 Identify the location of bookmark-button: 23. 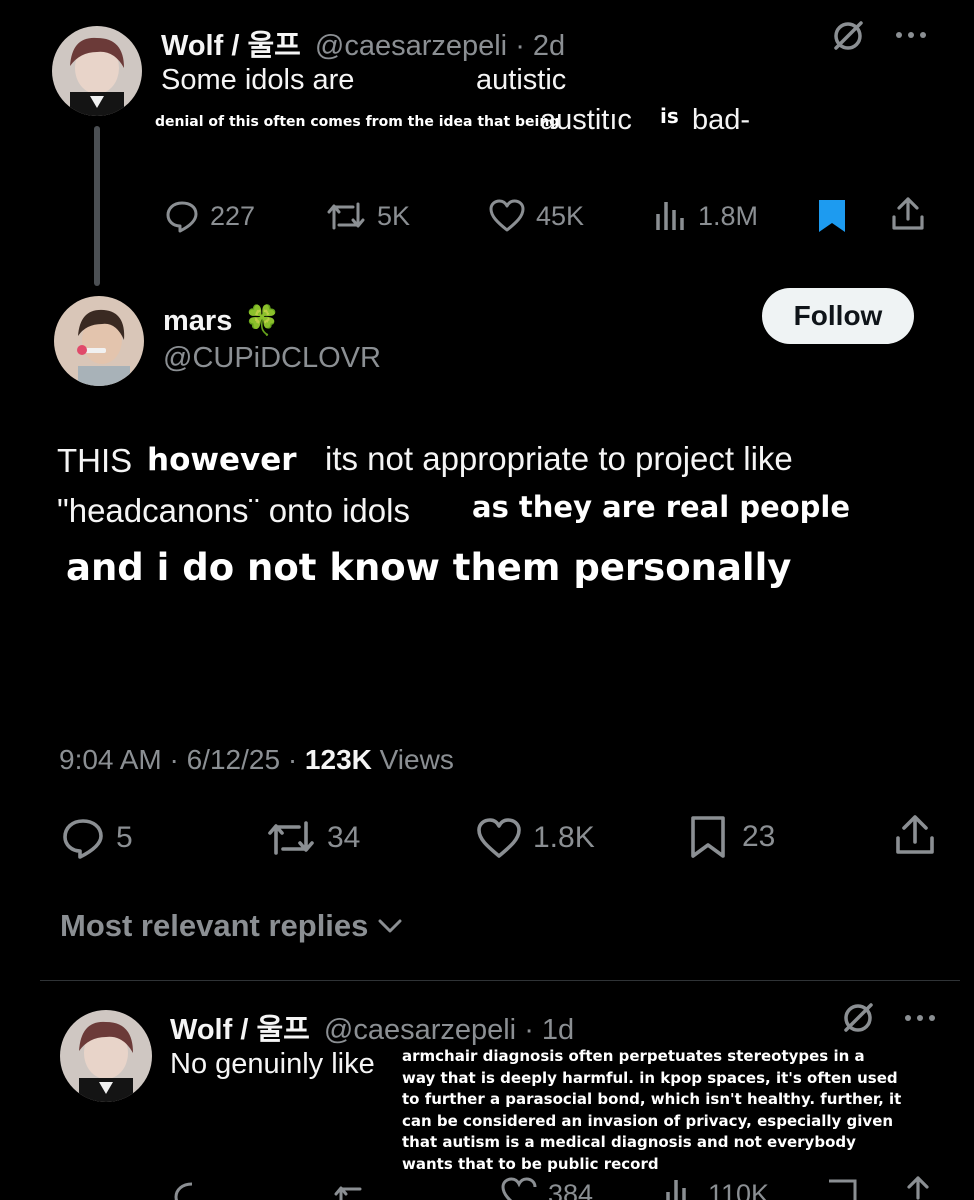
(731, 837).